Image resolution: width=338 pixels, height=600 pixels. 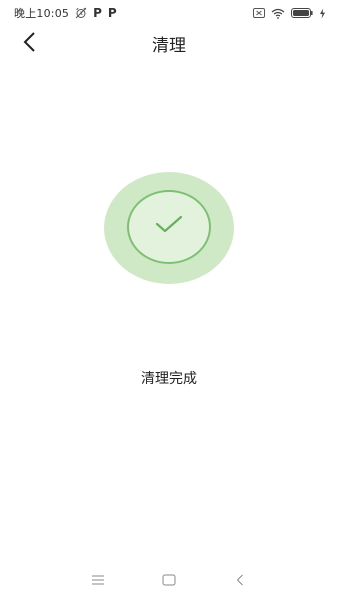 I want to click on home-button, so click(x=169, y=580).